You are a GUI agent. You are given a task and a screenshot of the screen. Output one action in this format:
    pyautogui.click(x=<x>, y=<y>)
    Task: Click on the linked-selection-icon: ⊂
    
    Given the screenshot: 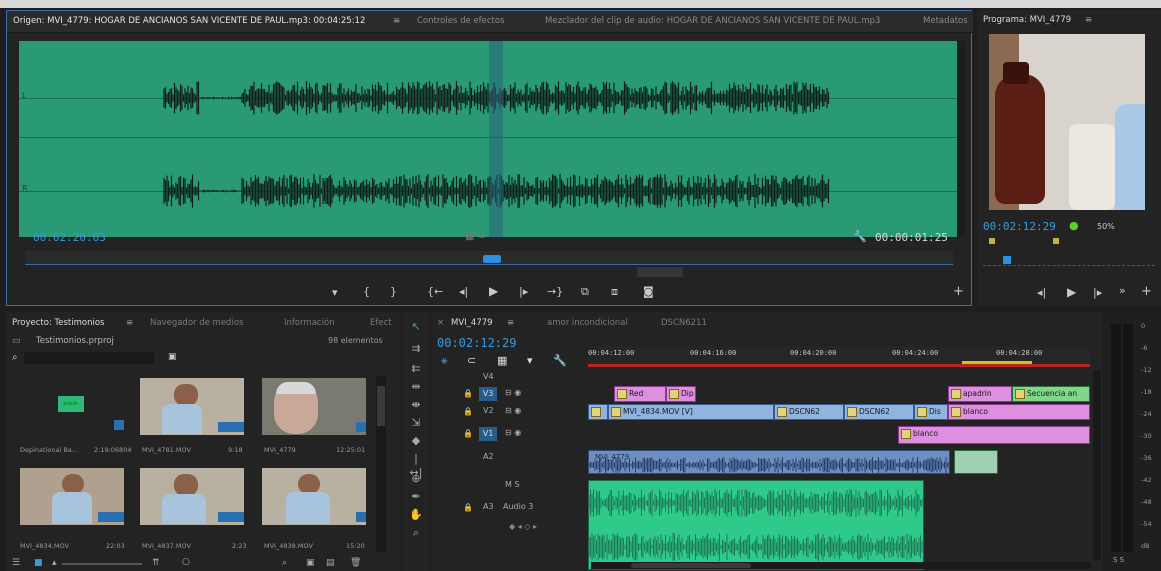 What is the action you would take?
    pyautogui.click(x=471, y=360)
    